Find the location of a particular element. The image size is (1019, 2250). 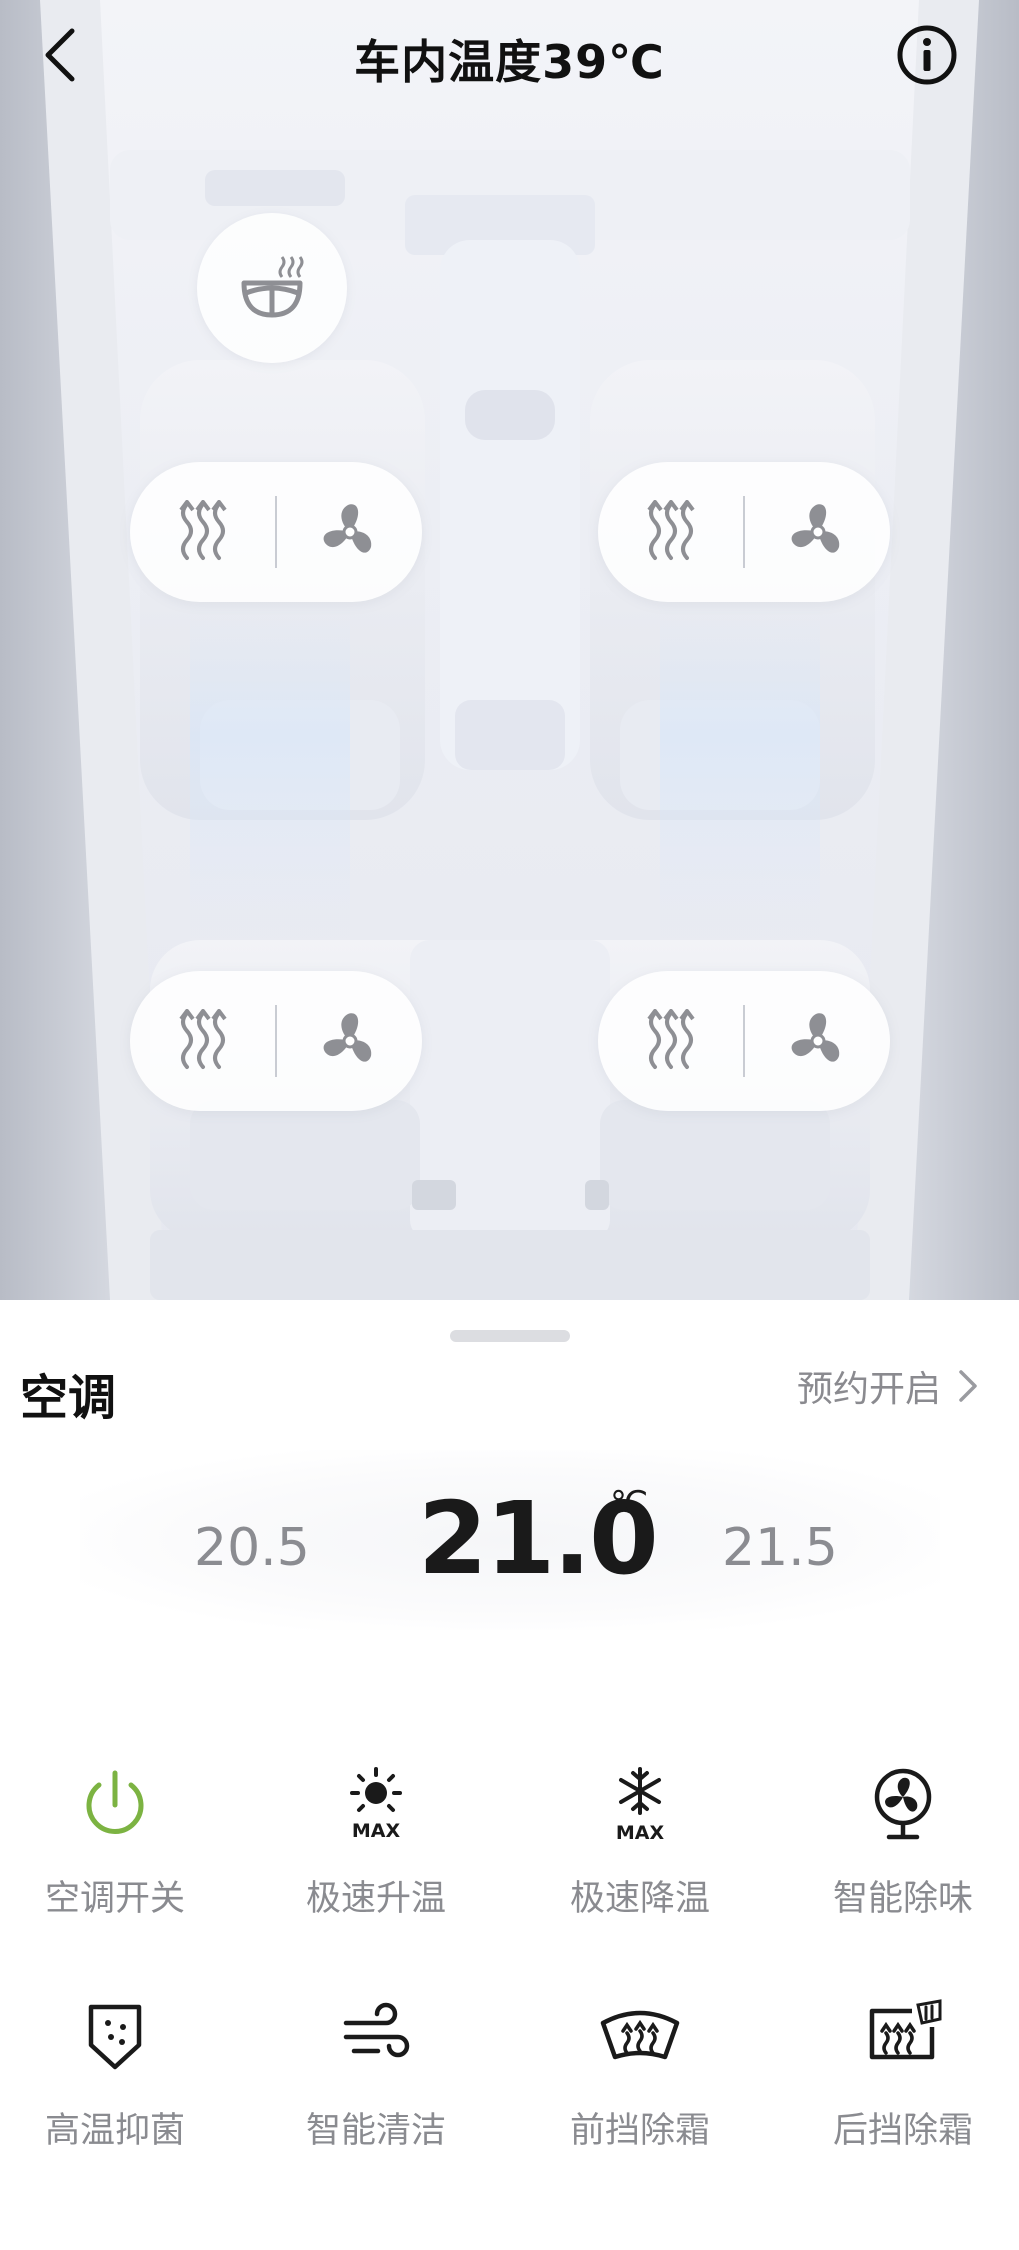

seat-control-rear-right is located at coordinates (744, 1041).